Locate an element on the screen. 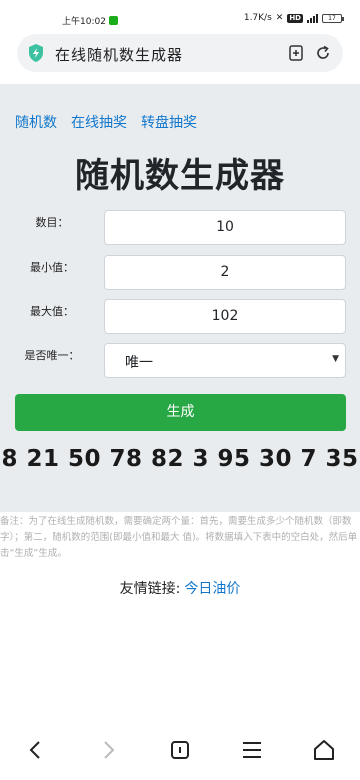 This screenshot has width=360, height=780. menu-icon is located at coordinates (252, 750).